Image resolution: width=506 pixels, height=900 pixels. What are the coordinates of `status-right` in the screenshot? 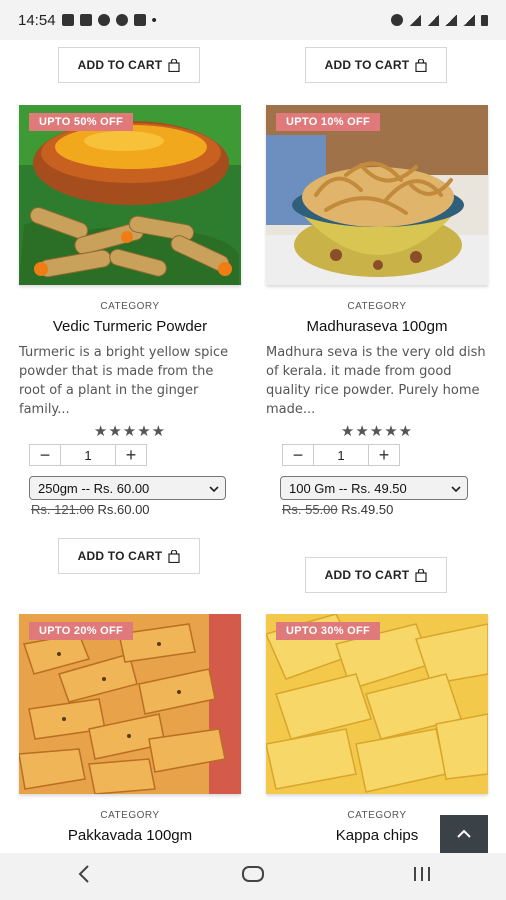 It's located at (439, 20).